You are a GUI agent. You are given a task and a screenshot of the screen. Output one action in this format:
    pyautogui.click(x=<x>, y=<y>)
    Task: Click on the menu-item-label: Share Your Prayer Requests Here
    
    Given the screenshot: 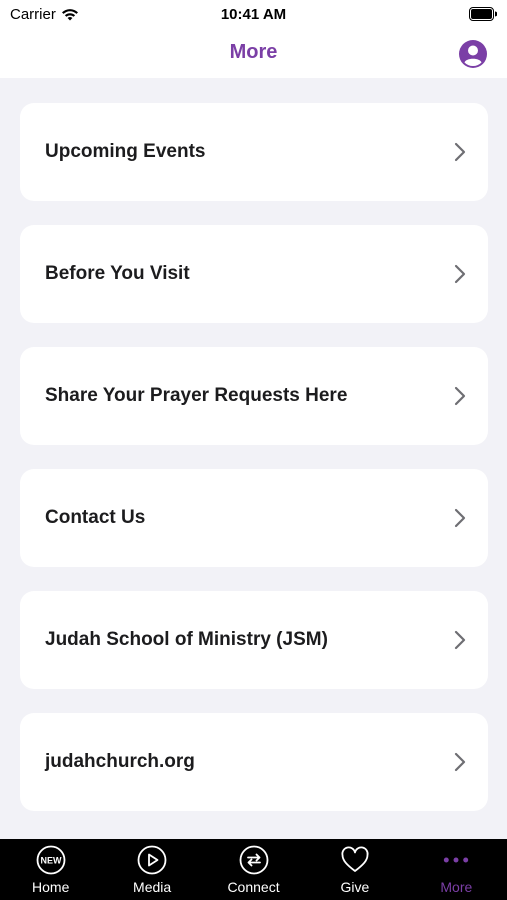 What is the action you would take?
    pyautogui.click(x=196, y=395)
    